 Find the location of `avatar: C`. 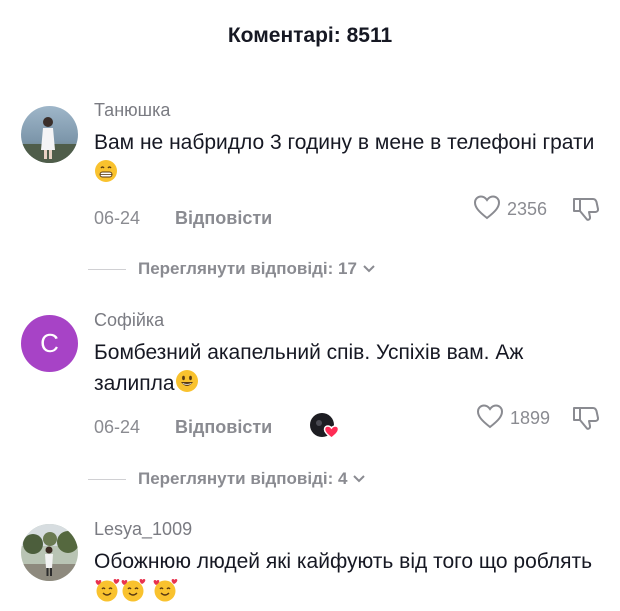

avatar: C is located at coordinates (49, 343).